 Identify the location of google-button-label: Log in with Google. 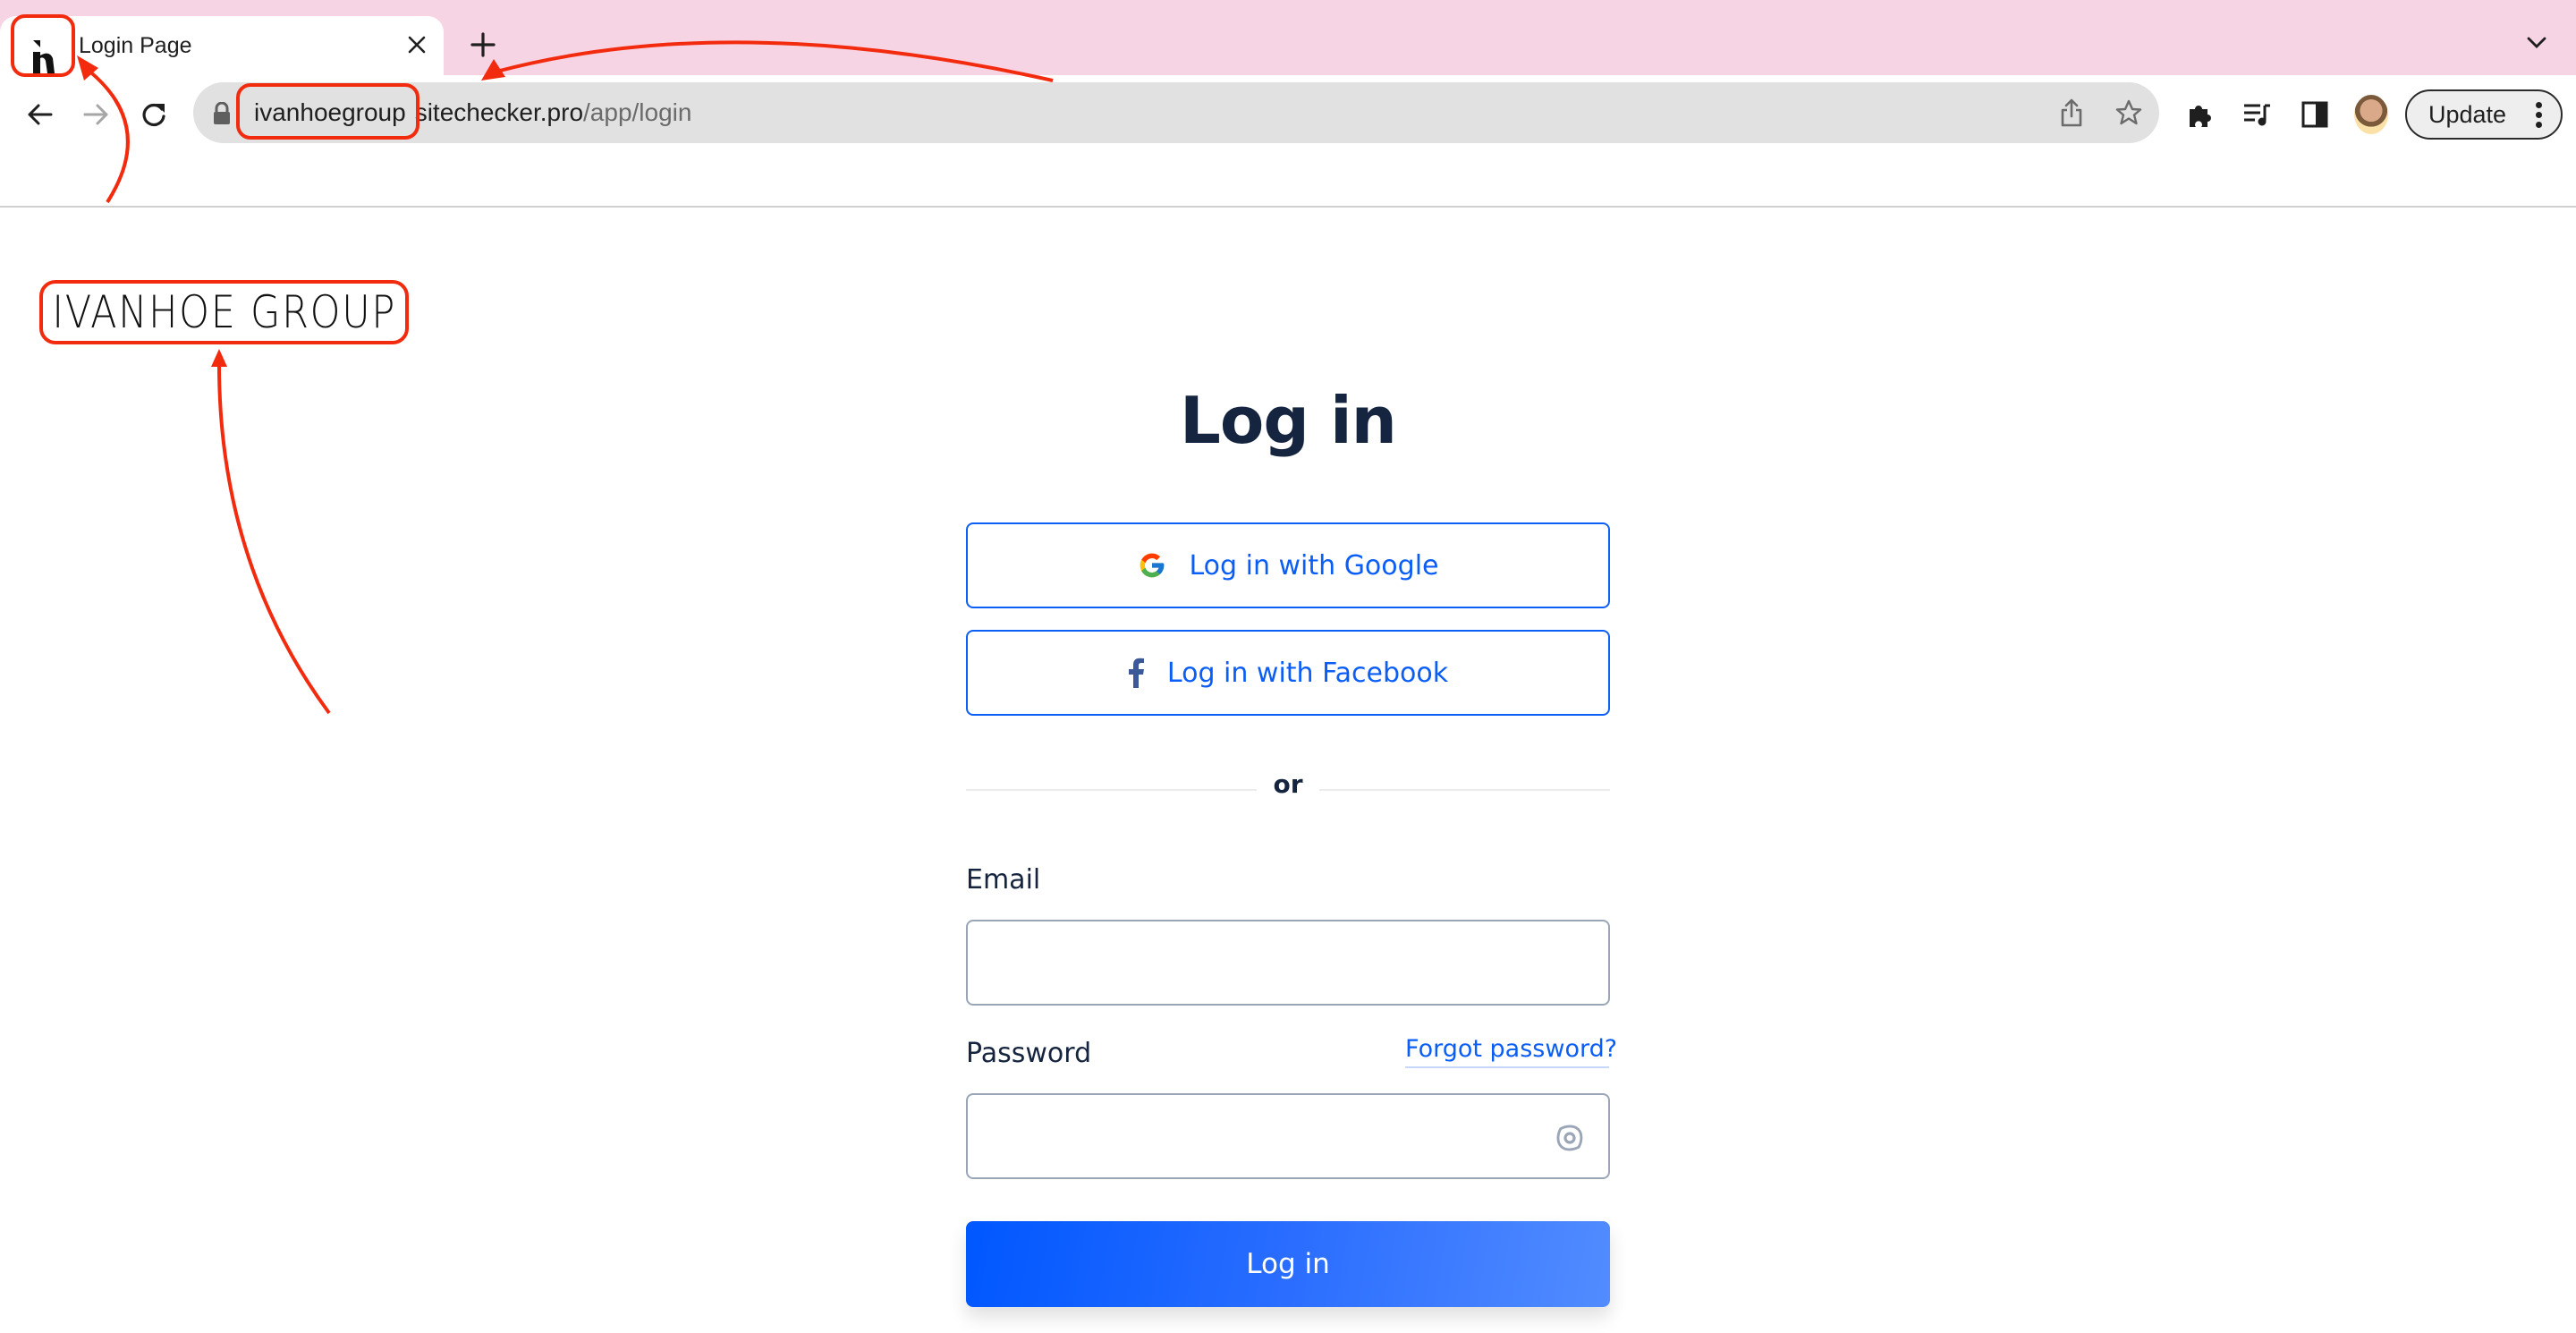
(1314, 565).